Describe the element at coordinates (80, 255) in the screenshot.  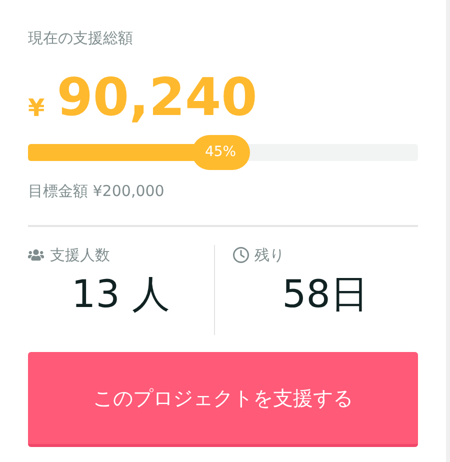
I see `stat-label: 支援人数` at that location.